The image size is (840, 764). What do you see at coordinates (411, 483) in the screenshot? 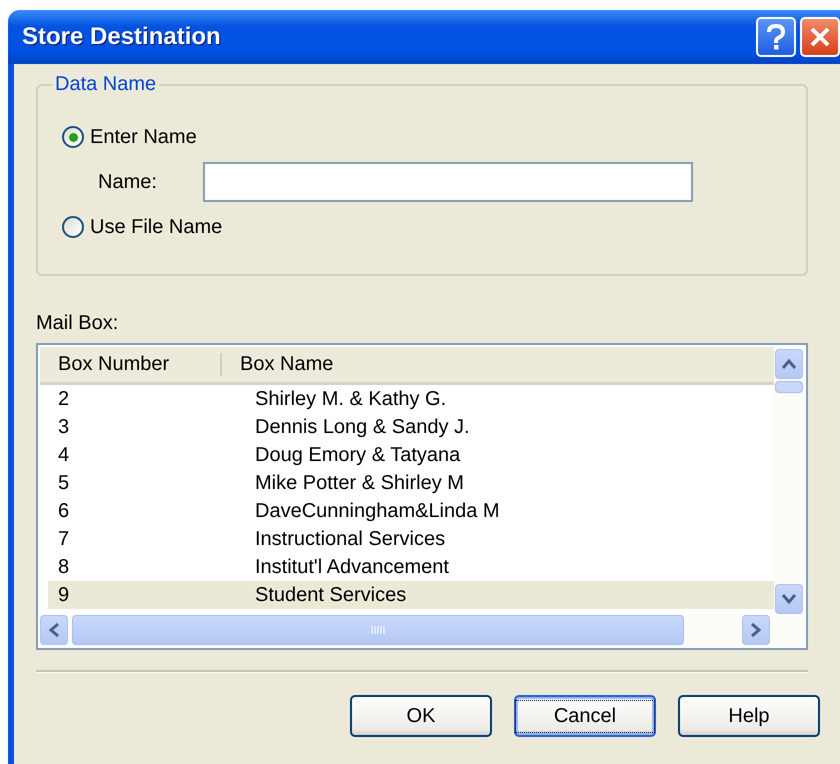
I see `list-row: 5 Mike Potter & Shirley M` at bounding box center [411, 483].